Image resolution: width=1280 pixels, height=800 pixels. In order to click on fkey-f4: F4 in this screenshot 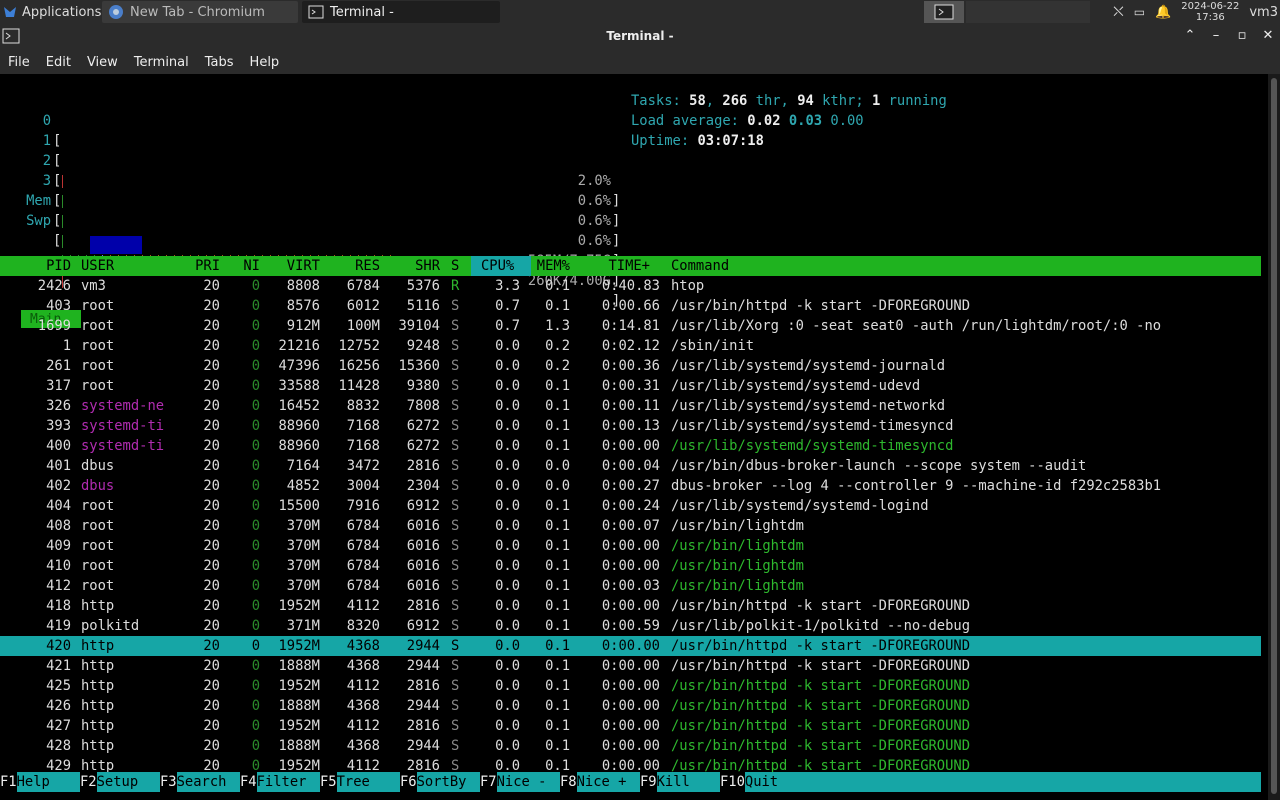, I will do `click(248, 782)`.